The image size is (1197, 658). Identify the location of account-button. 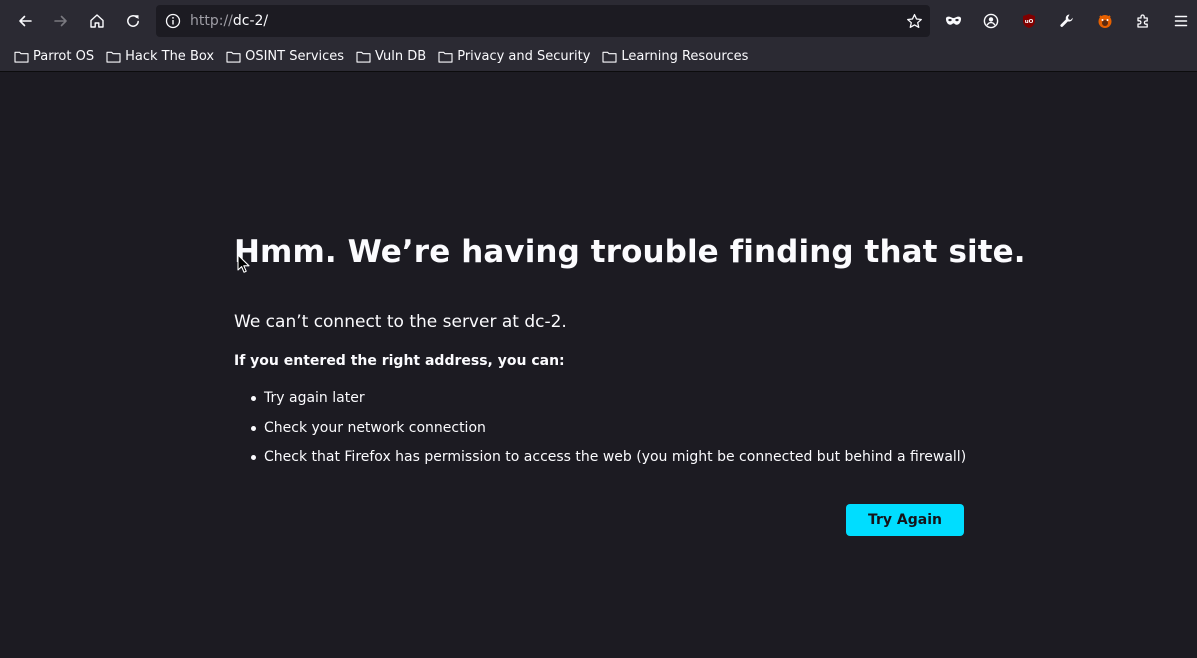
(991, 21).